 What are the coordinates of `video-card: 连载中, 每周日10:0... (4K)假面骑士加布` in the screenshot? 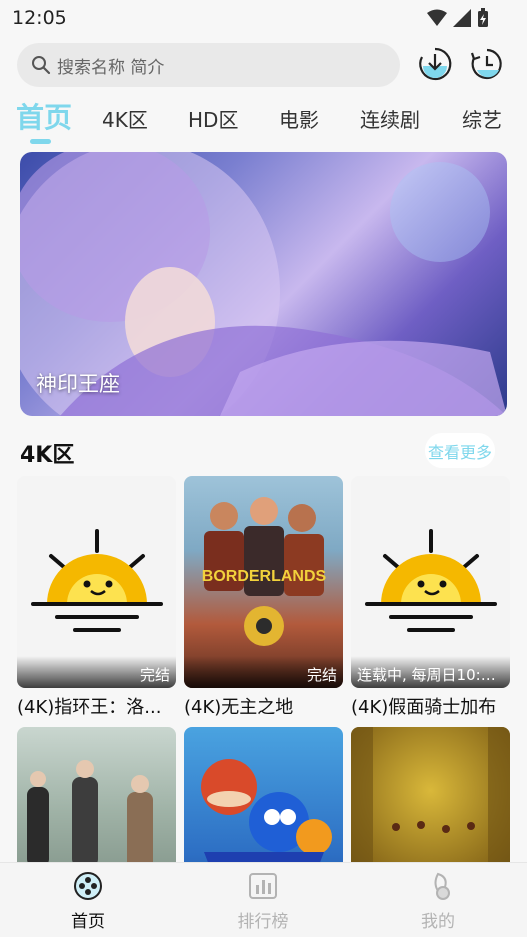 It's located at (430, 597).